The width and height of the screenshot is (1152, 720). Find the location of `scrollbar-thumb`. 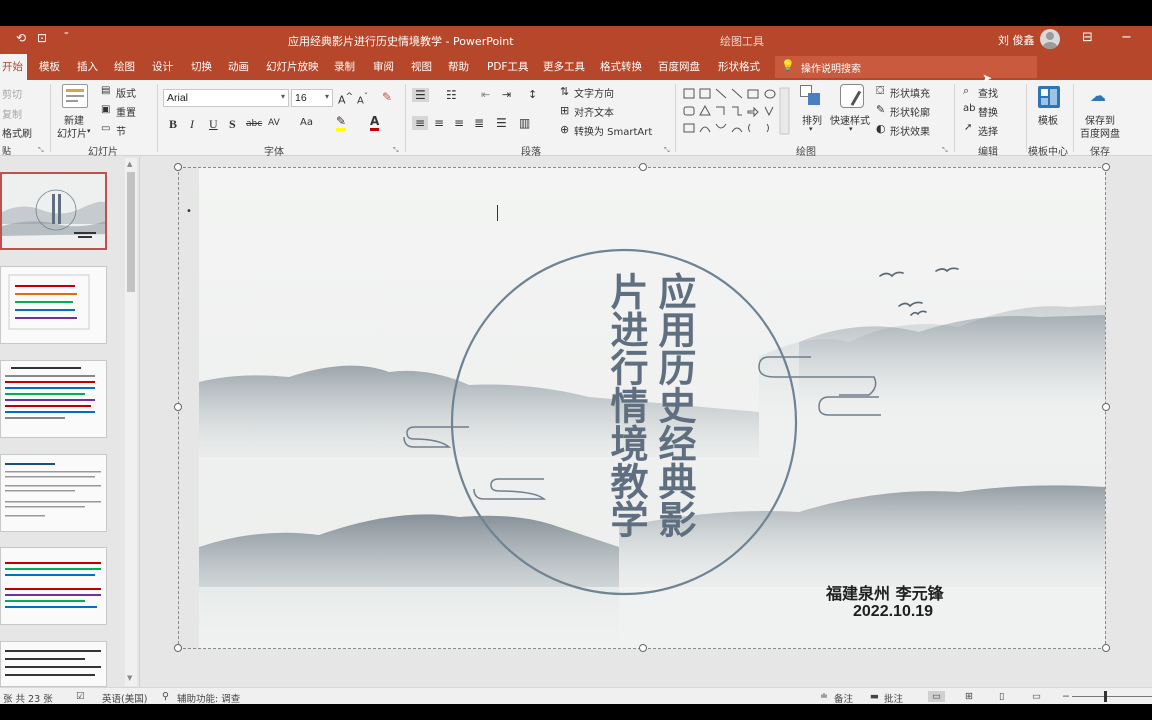

scrollbar-thumb is located at coordinates (131, 232).